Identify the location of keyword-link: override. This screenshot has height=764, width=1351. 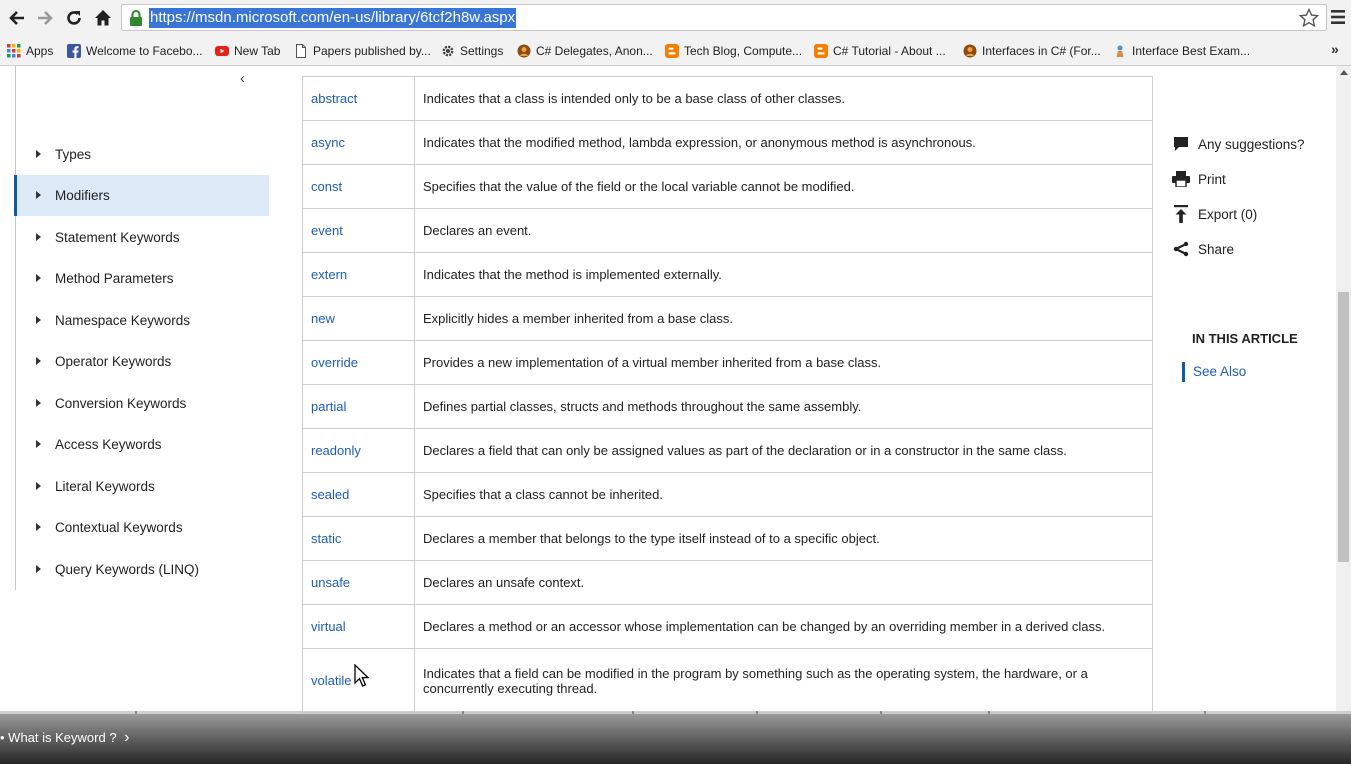
(358, 362).